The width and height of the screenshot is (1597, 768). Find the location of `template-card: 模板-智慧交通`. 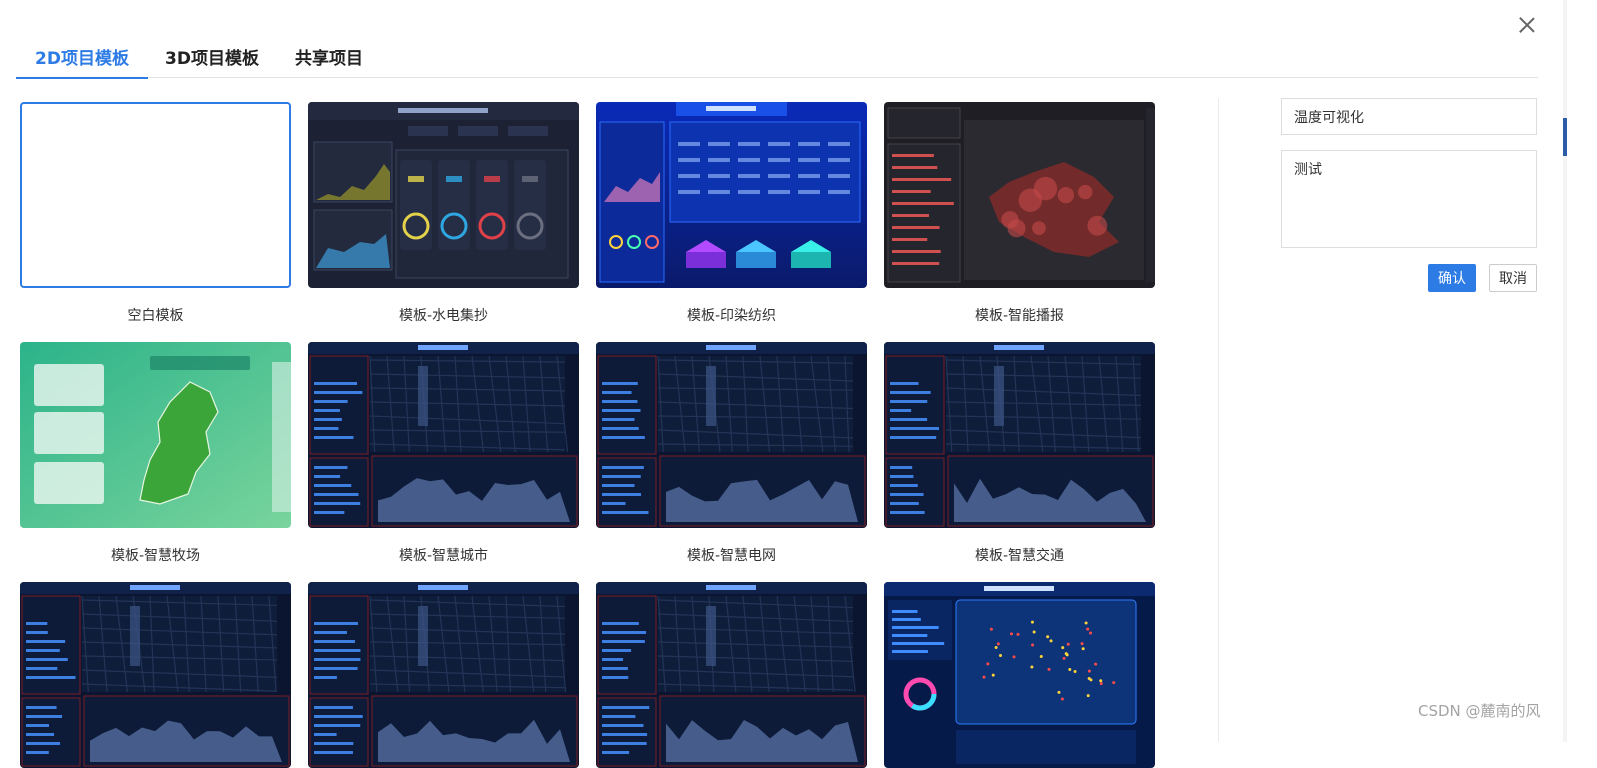

template-card: 模板-智慧交通 is located at coordinates (1019, 453).